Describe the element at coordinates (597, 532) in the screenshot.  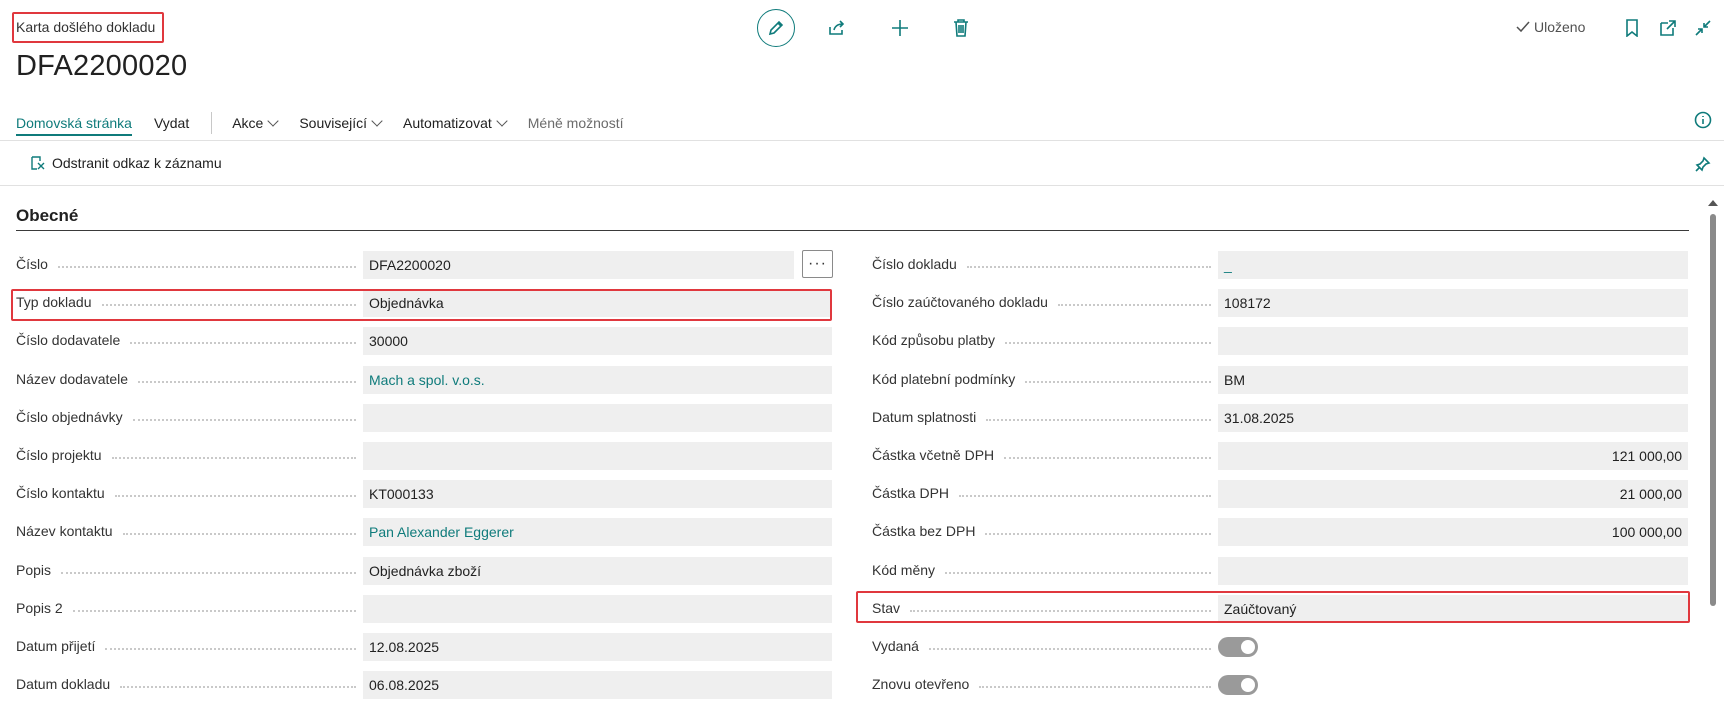
I see `field-value: Pan Alexander Eggerer` at that location.